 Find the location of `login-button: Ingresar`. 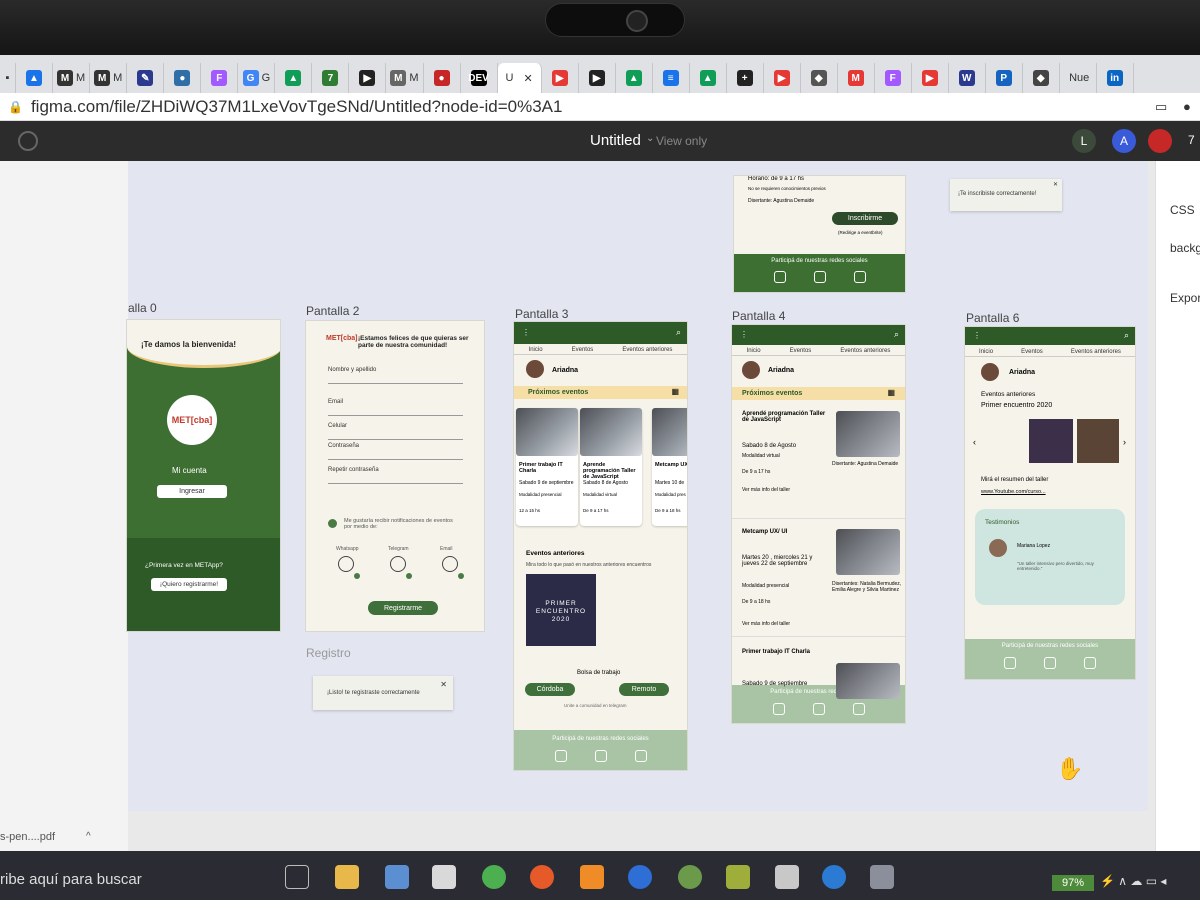

login-button: Ingresar is located at coordinates (192, 491).